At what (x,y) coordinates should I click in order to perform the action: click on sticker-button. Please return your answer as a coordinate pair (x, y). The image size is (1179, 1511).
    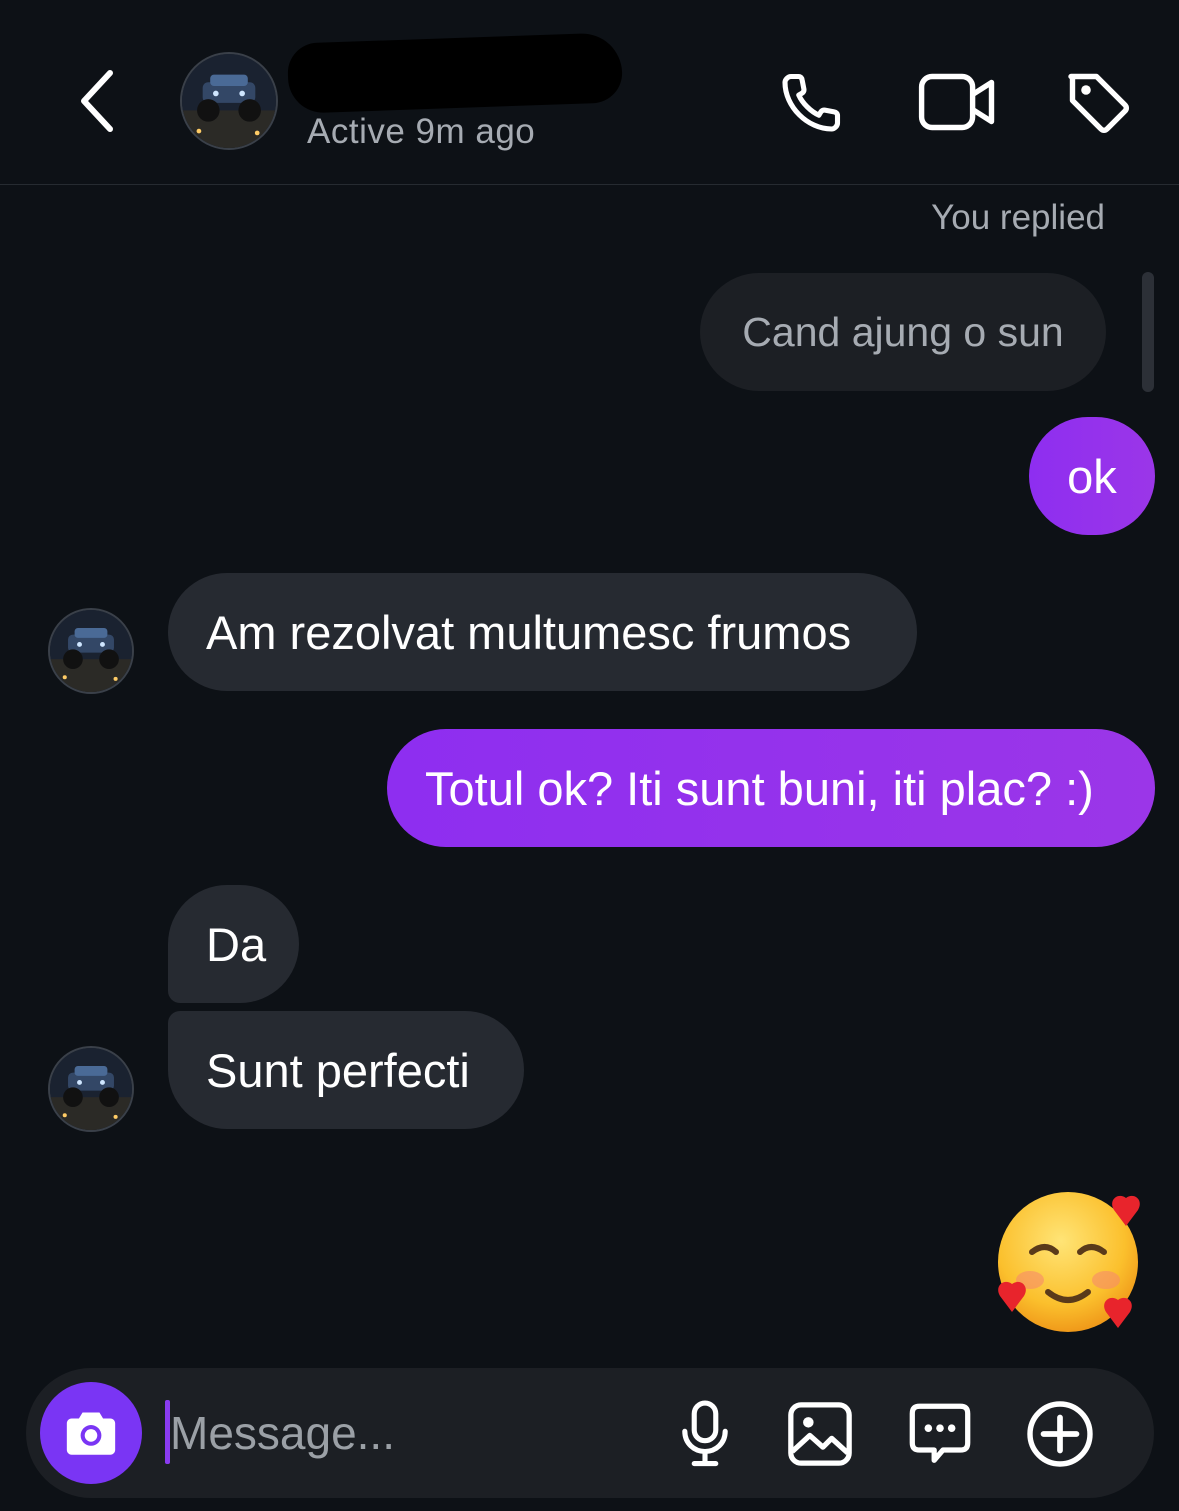
    Looking at the image, I should click on (940, 1434).